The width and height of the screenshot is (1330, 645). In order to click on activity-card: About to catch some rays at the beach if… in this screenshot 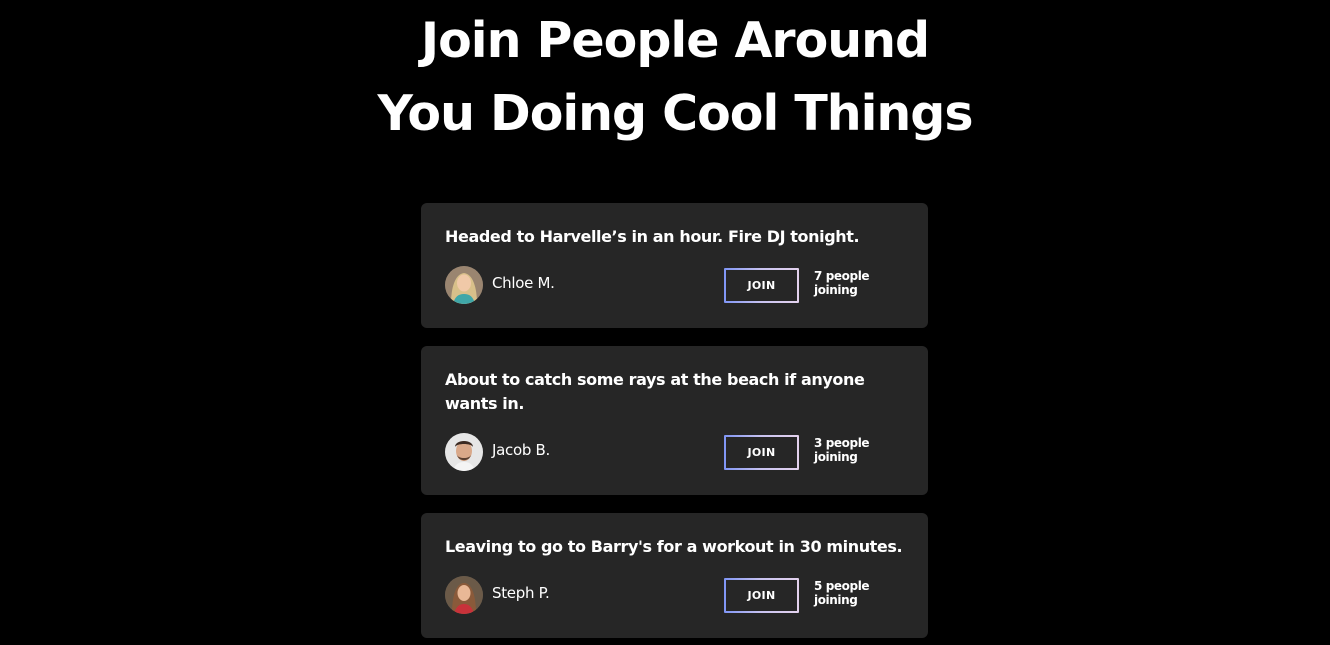, I will do `click(674, 420)`.